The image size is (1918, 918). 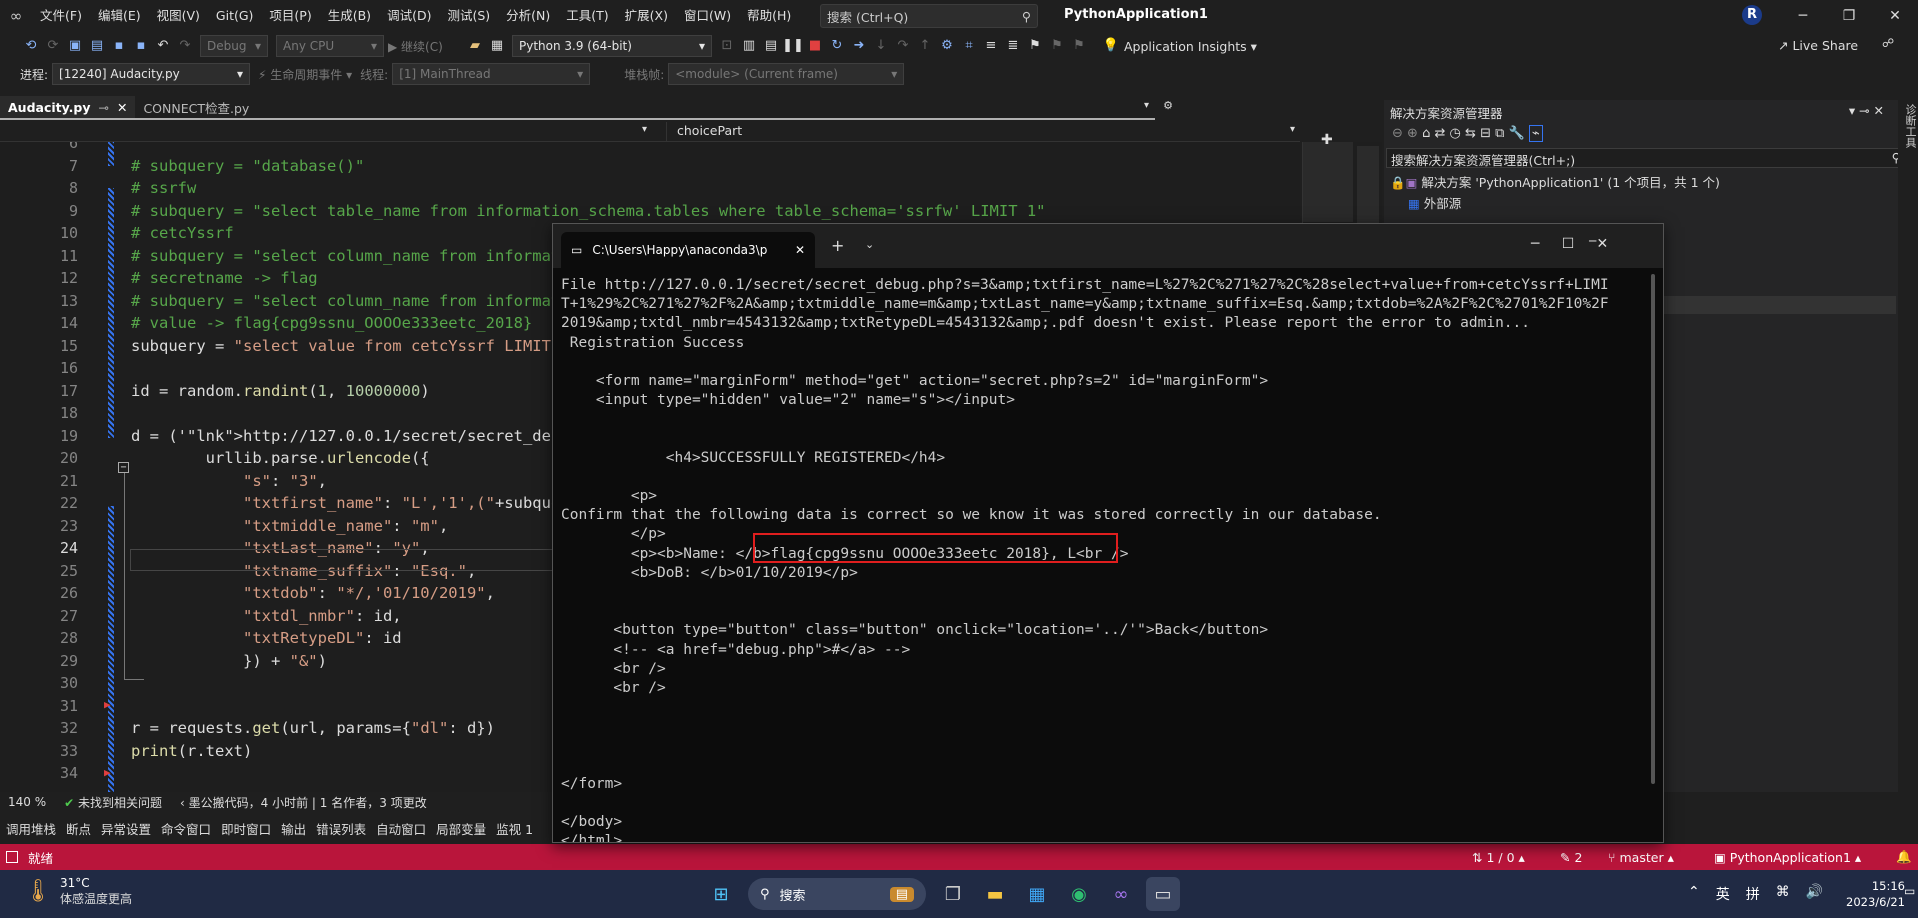 What do you see at coordinates (1037, 894) in the screenshot?
I see `store-icon: ▦` at bounding box center [1037, 894].